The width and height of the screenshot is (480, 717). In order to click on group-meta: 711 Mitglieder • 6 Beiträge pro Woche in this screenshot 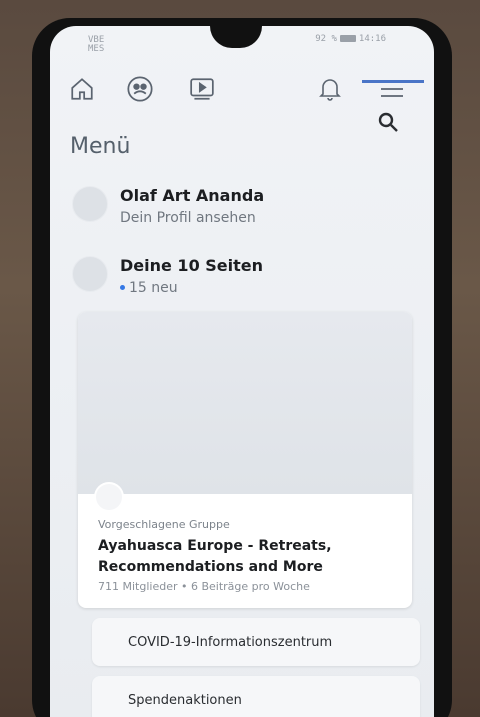, I will do `click(204, 586)`.